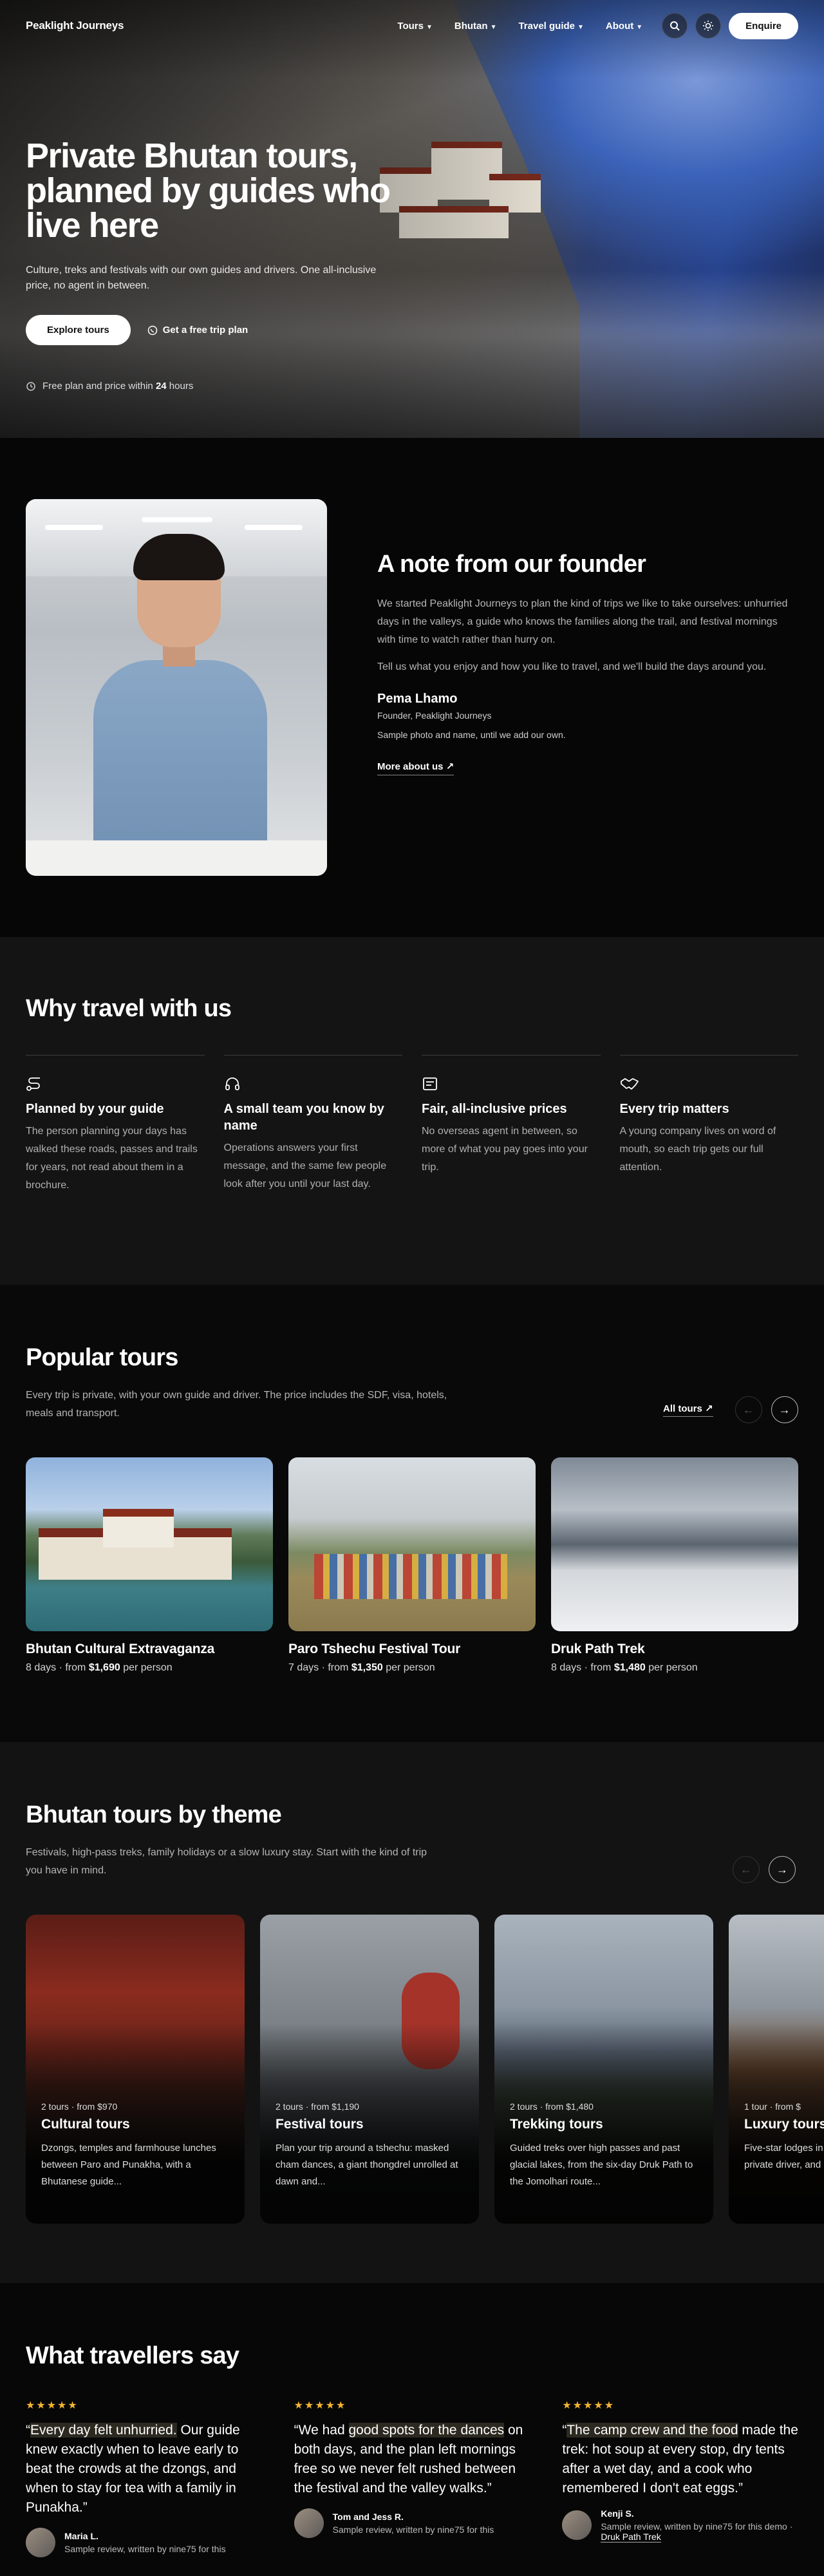 Image resolution: width=824 pixels, height=2576 pixels. What do you see at coordinates (688, 1410) in the screenshot?
I see `all-tours-link: All tours ↗` at bounding box center [688, 1410].